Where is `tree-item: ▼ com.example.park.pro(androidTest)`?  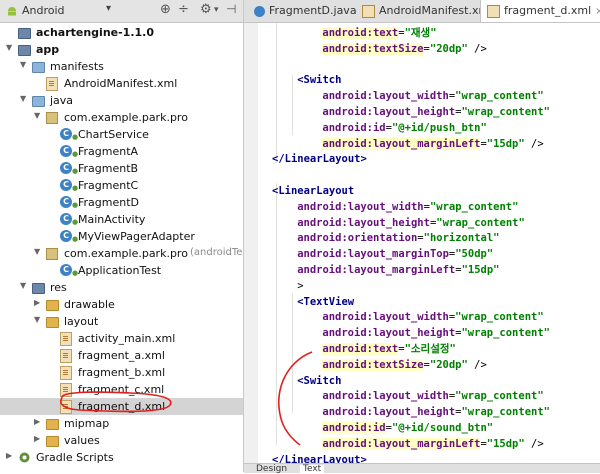
tree-item: ▼ com.example.park.pro(androidTest) is located at coordinates (121, 253).